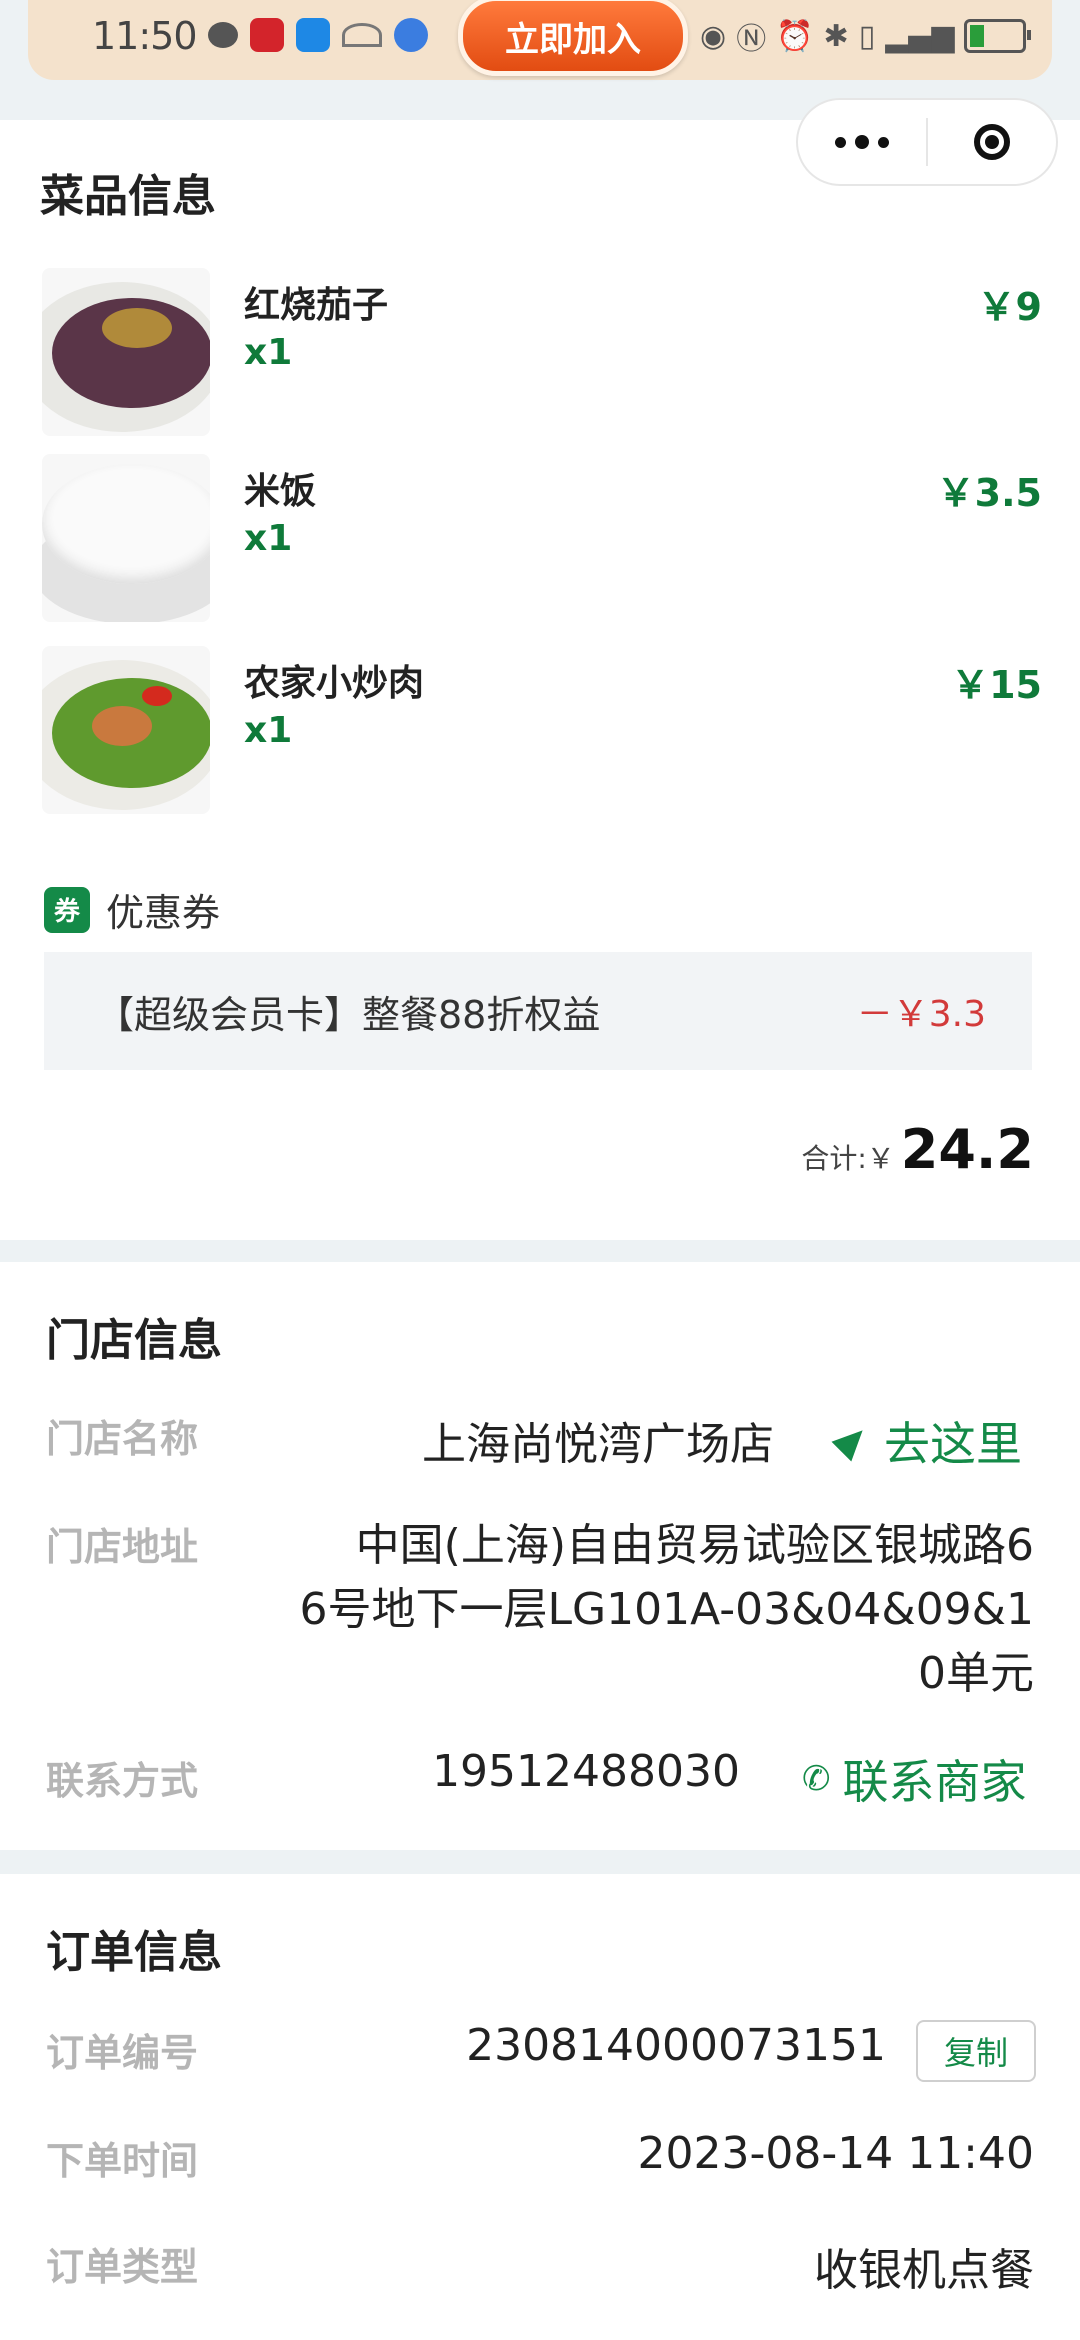 The image size is (1080, 2340). What do you see at coordinates (998, 36) in the screenshot?
I see `battery-icon` at bounding box center [998, 36].